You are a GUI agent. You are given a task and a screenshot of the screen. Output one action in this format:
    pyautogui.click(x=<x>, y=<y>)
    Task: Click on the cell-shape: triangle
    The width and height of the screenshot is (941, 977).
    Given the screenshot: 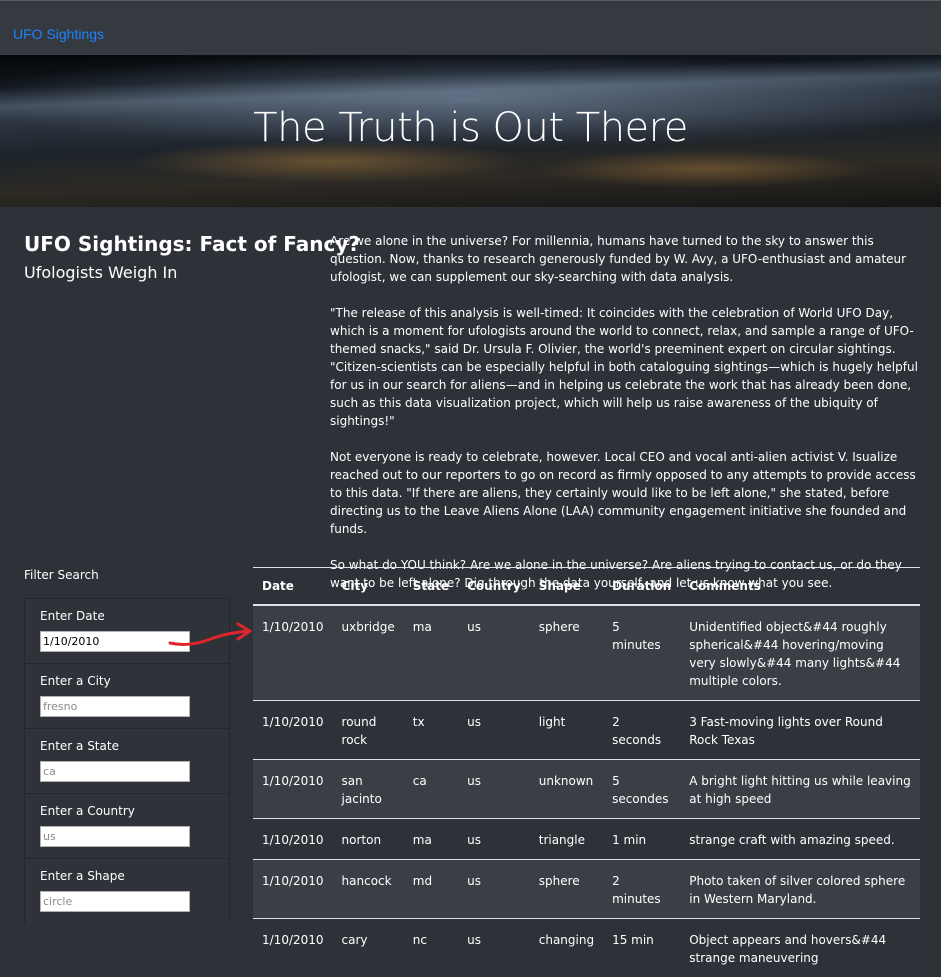 What is the action you would take?
    pyautogui.click(x=566, y=839)
    